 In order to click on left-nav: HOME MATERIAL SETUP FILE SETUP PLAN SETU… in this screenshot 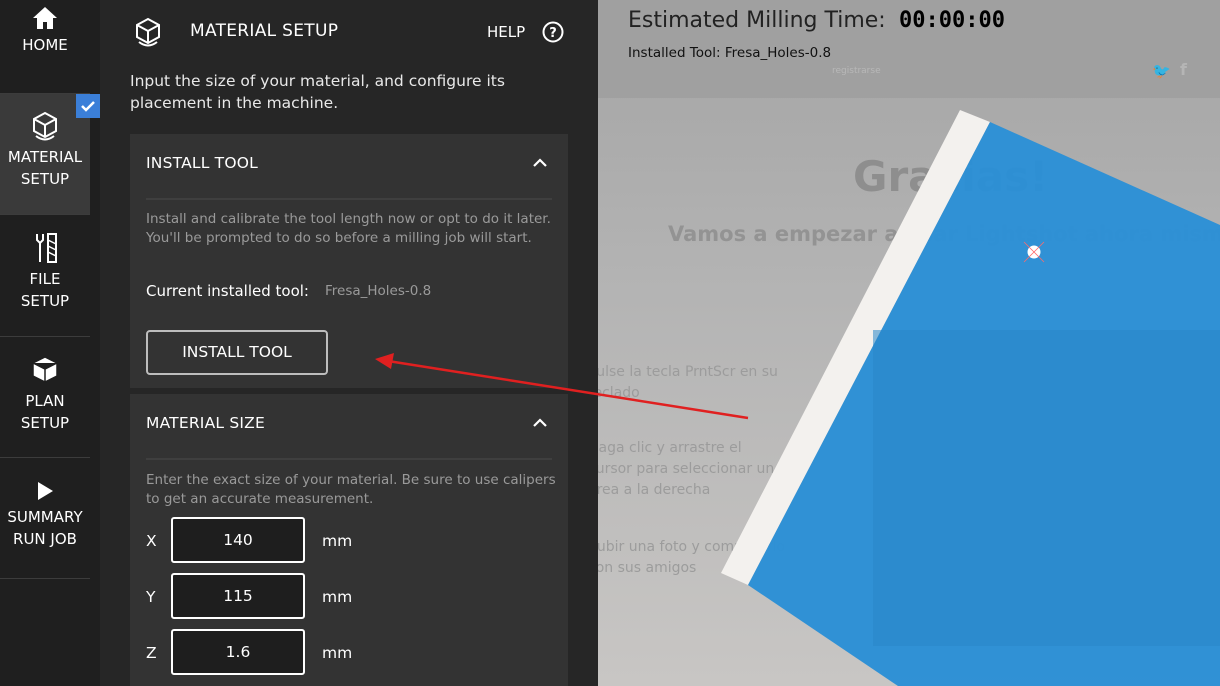, I will do `click(50, 343)`.